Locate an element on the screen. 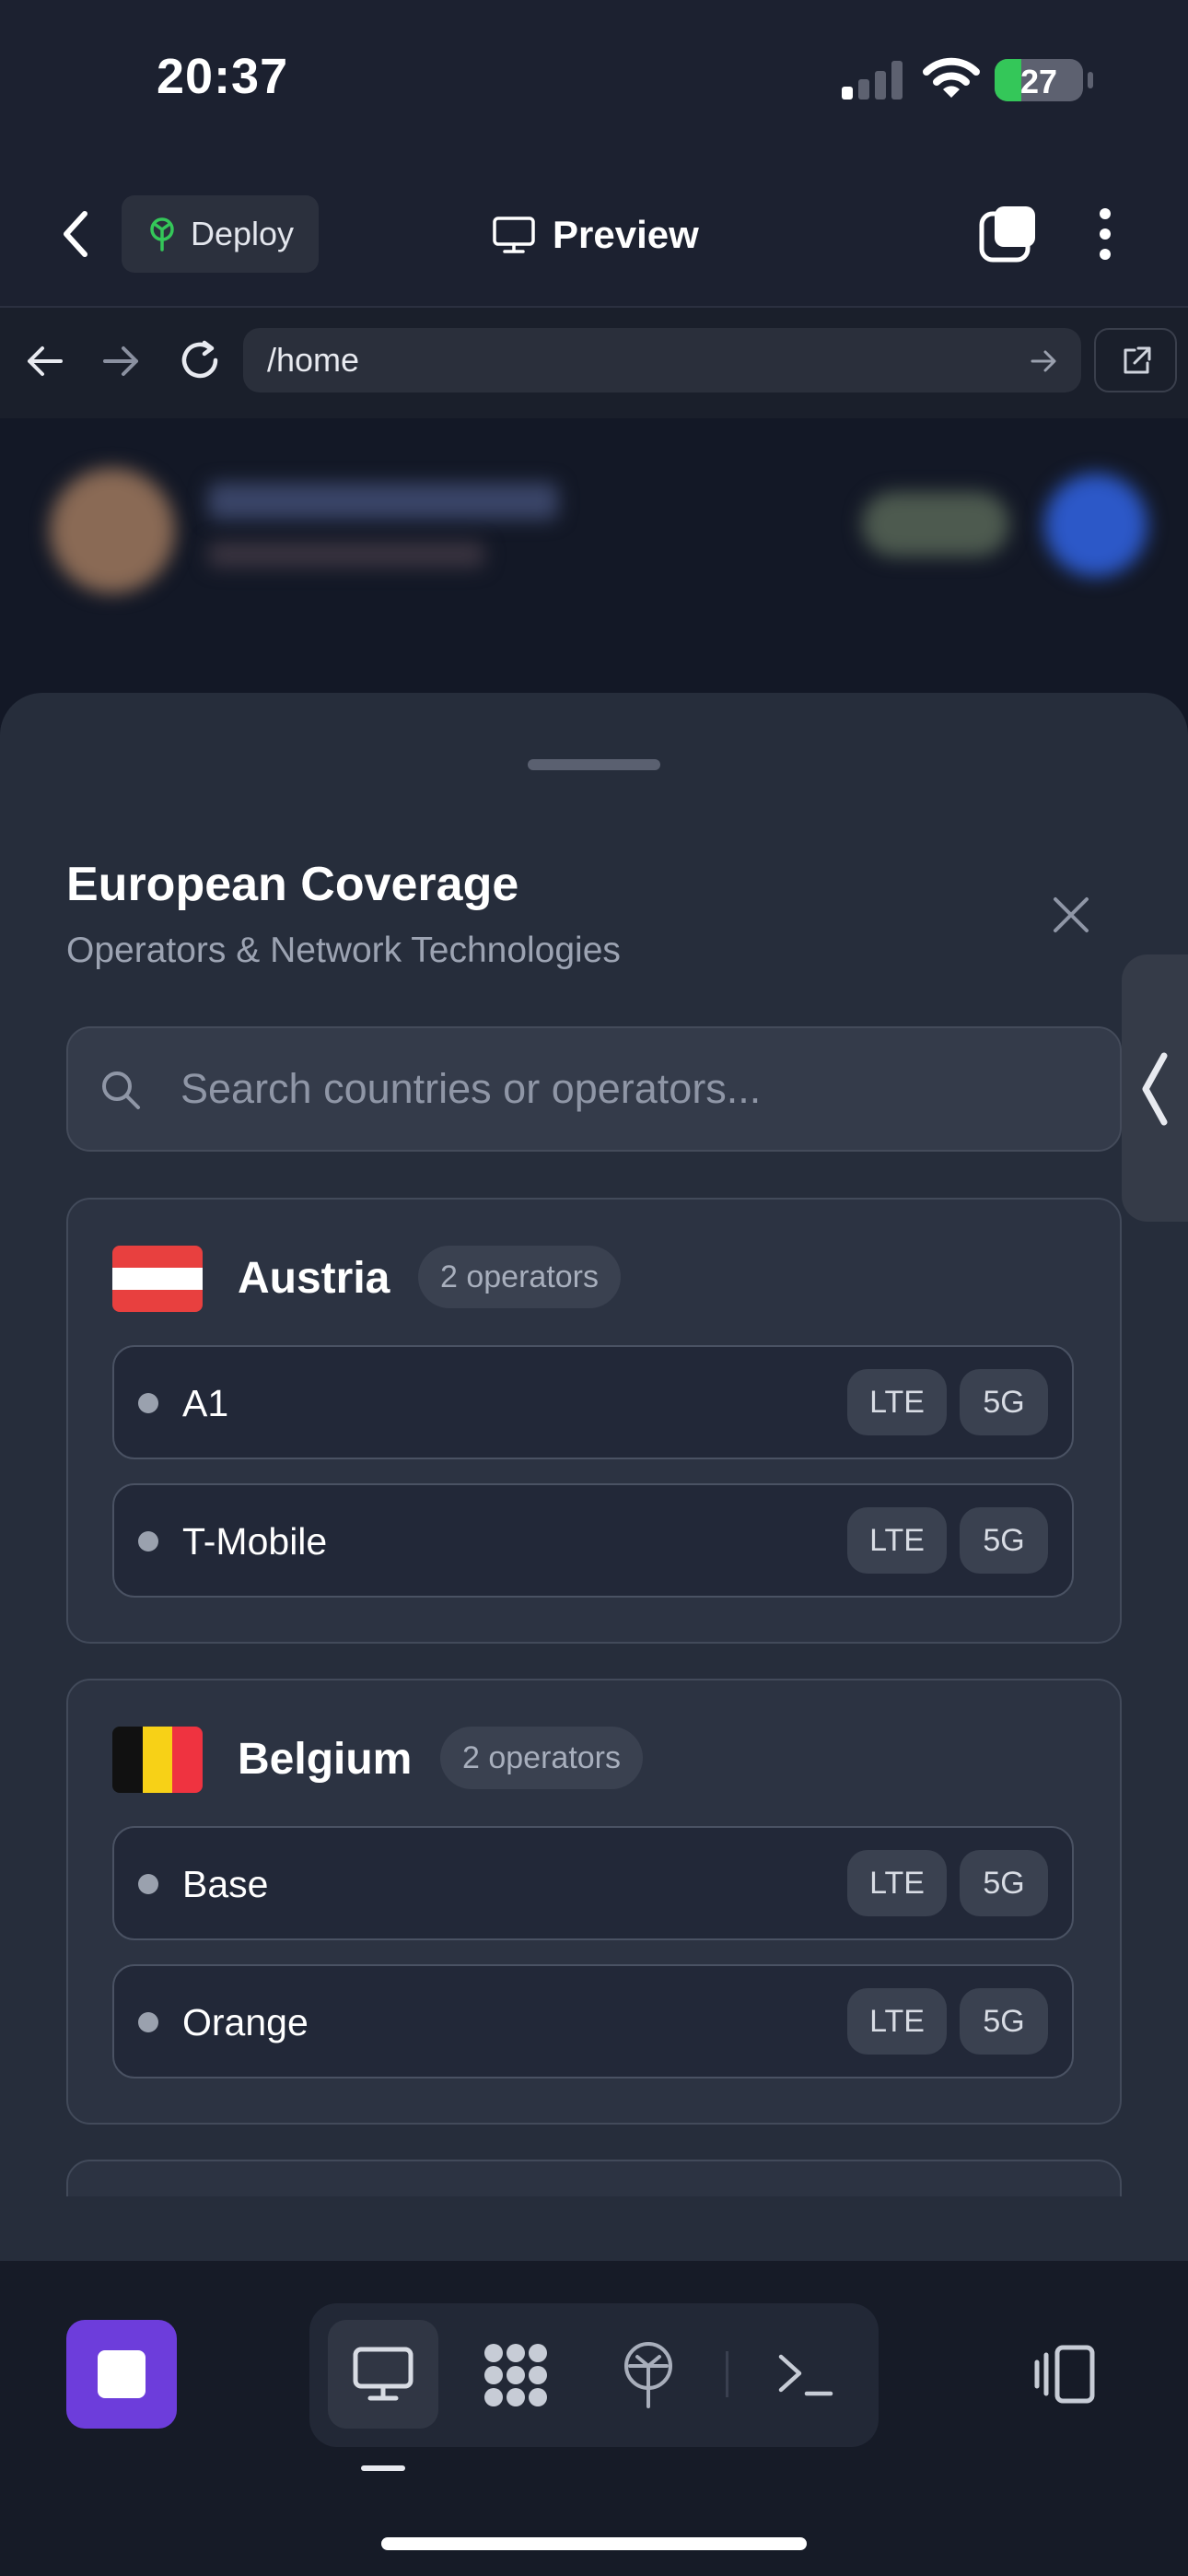 The image size is (1188, 2576). chevron-left-icon is located at coordinates (1154, 1089).